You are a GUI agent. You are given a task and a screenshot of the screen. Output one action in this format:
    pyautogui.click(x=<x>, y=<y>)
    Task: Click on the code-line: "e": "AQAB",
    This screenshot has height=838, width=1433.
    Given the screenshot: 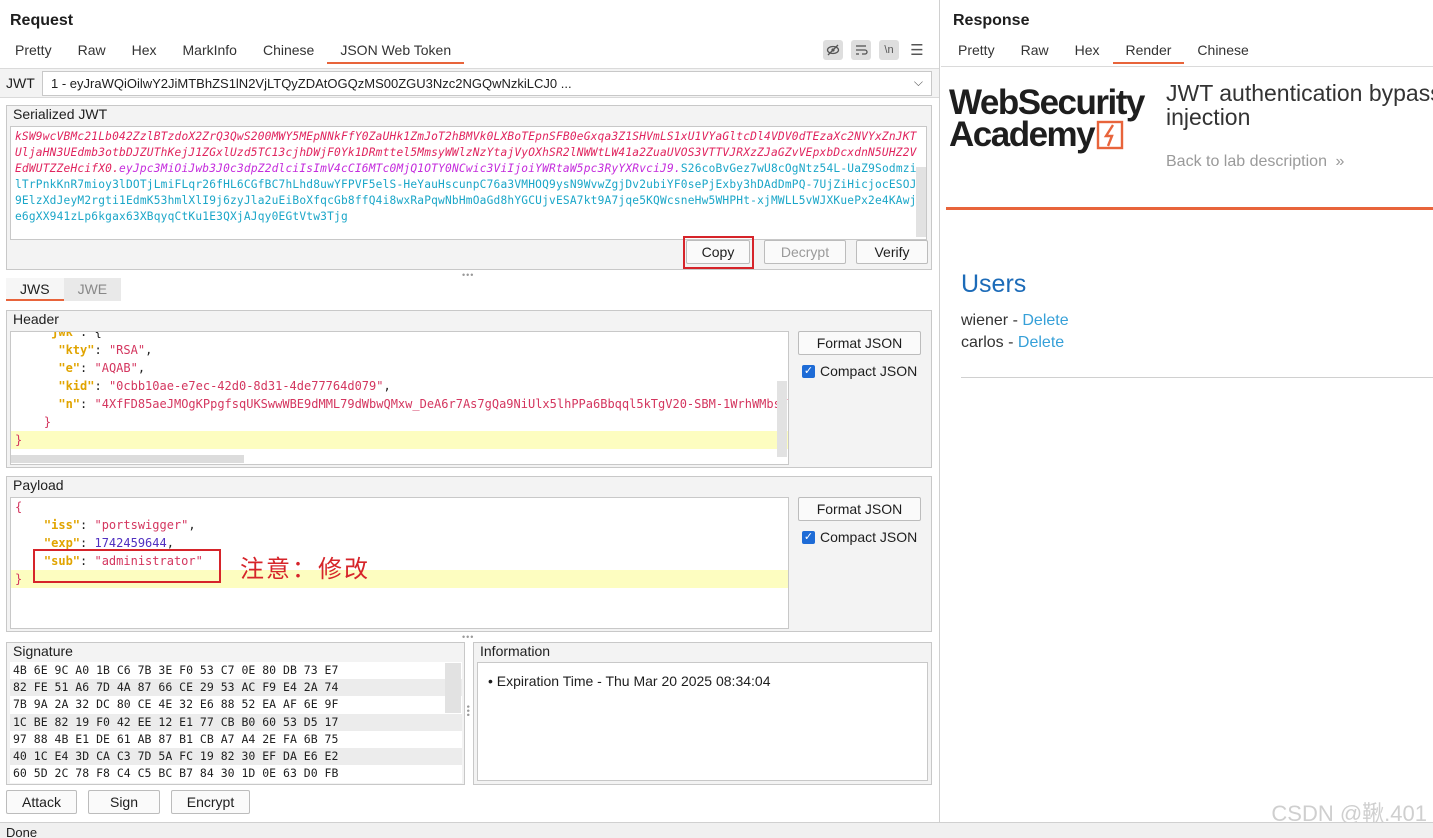 What is the action you would take?
    pyautogui.click(x=102, y=368)
    